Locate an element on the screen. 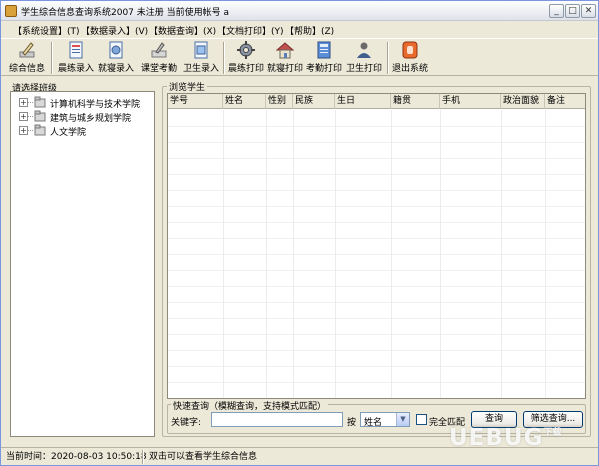 This screenshot has height=466, width=599. toolbar-hygiene-entry-button: 卫生录入 is located at coordinates (201, 58).